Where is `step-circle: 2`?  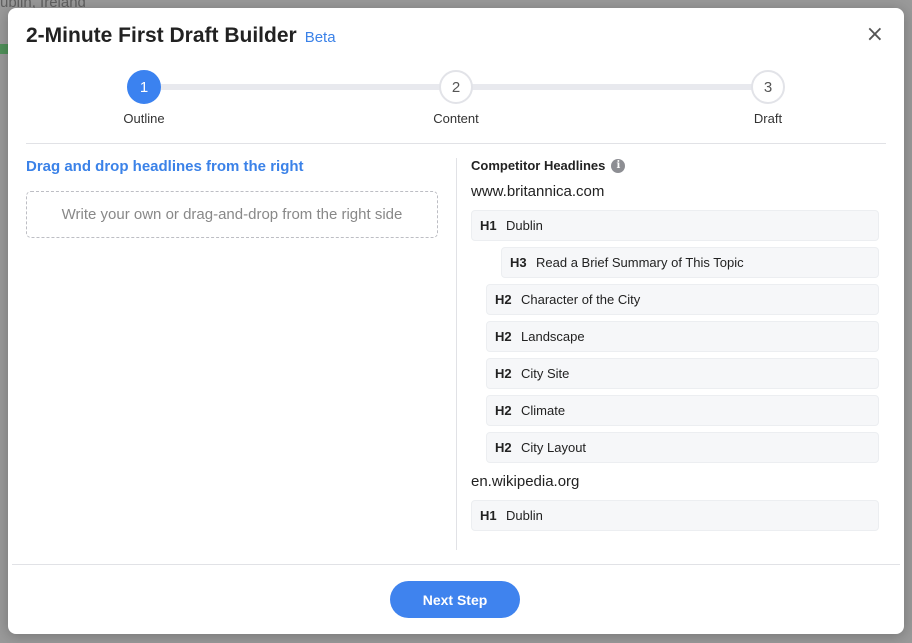
step-circle: 2 is located at coordinates (456, 87).